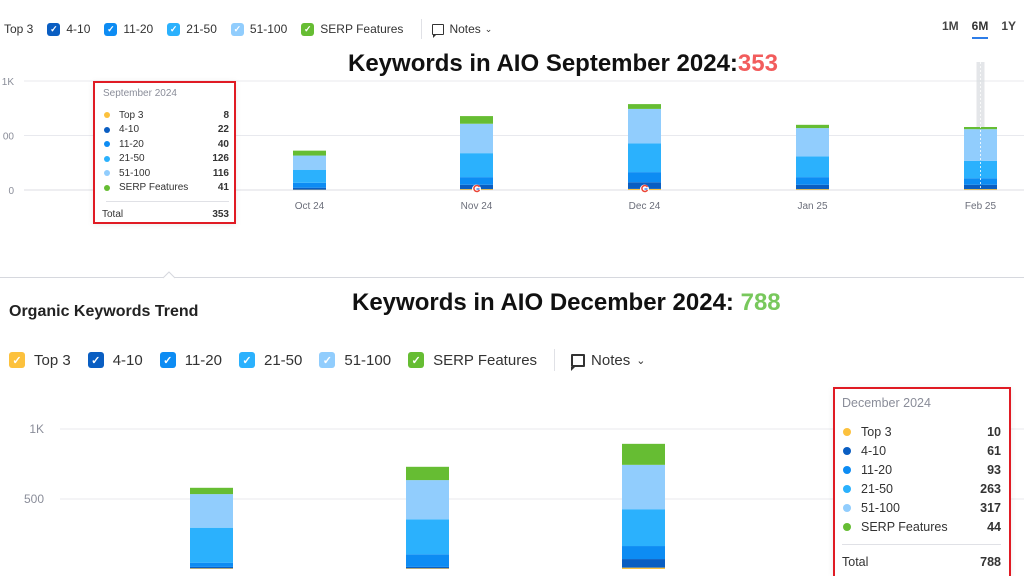 The image size is (1024, 576). I want to click on tooltip-row-label: 21-50, so click(867, 489).